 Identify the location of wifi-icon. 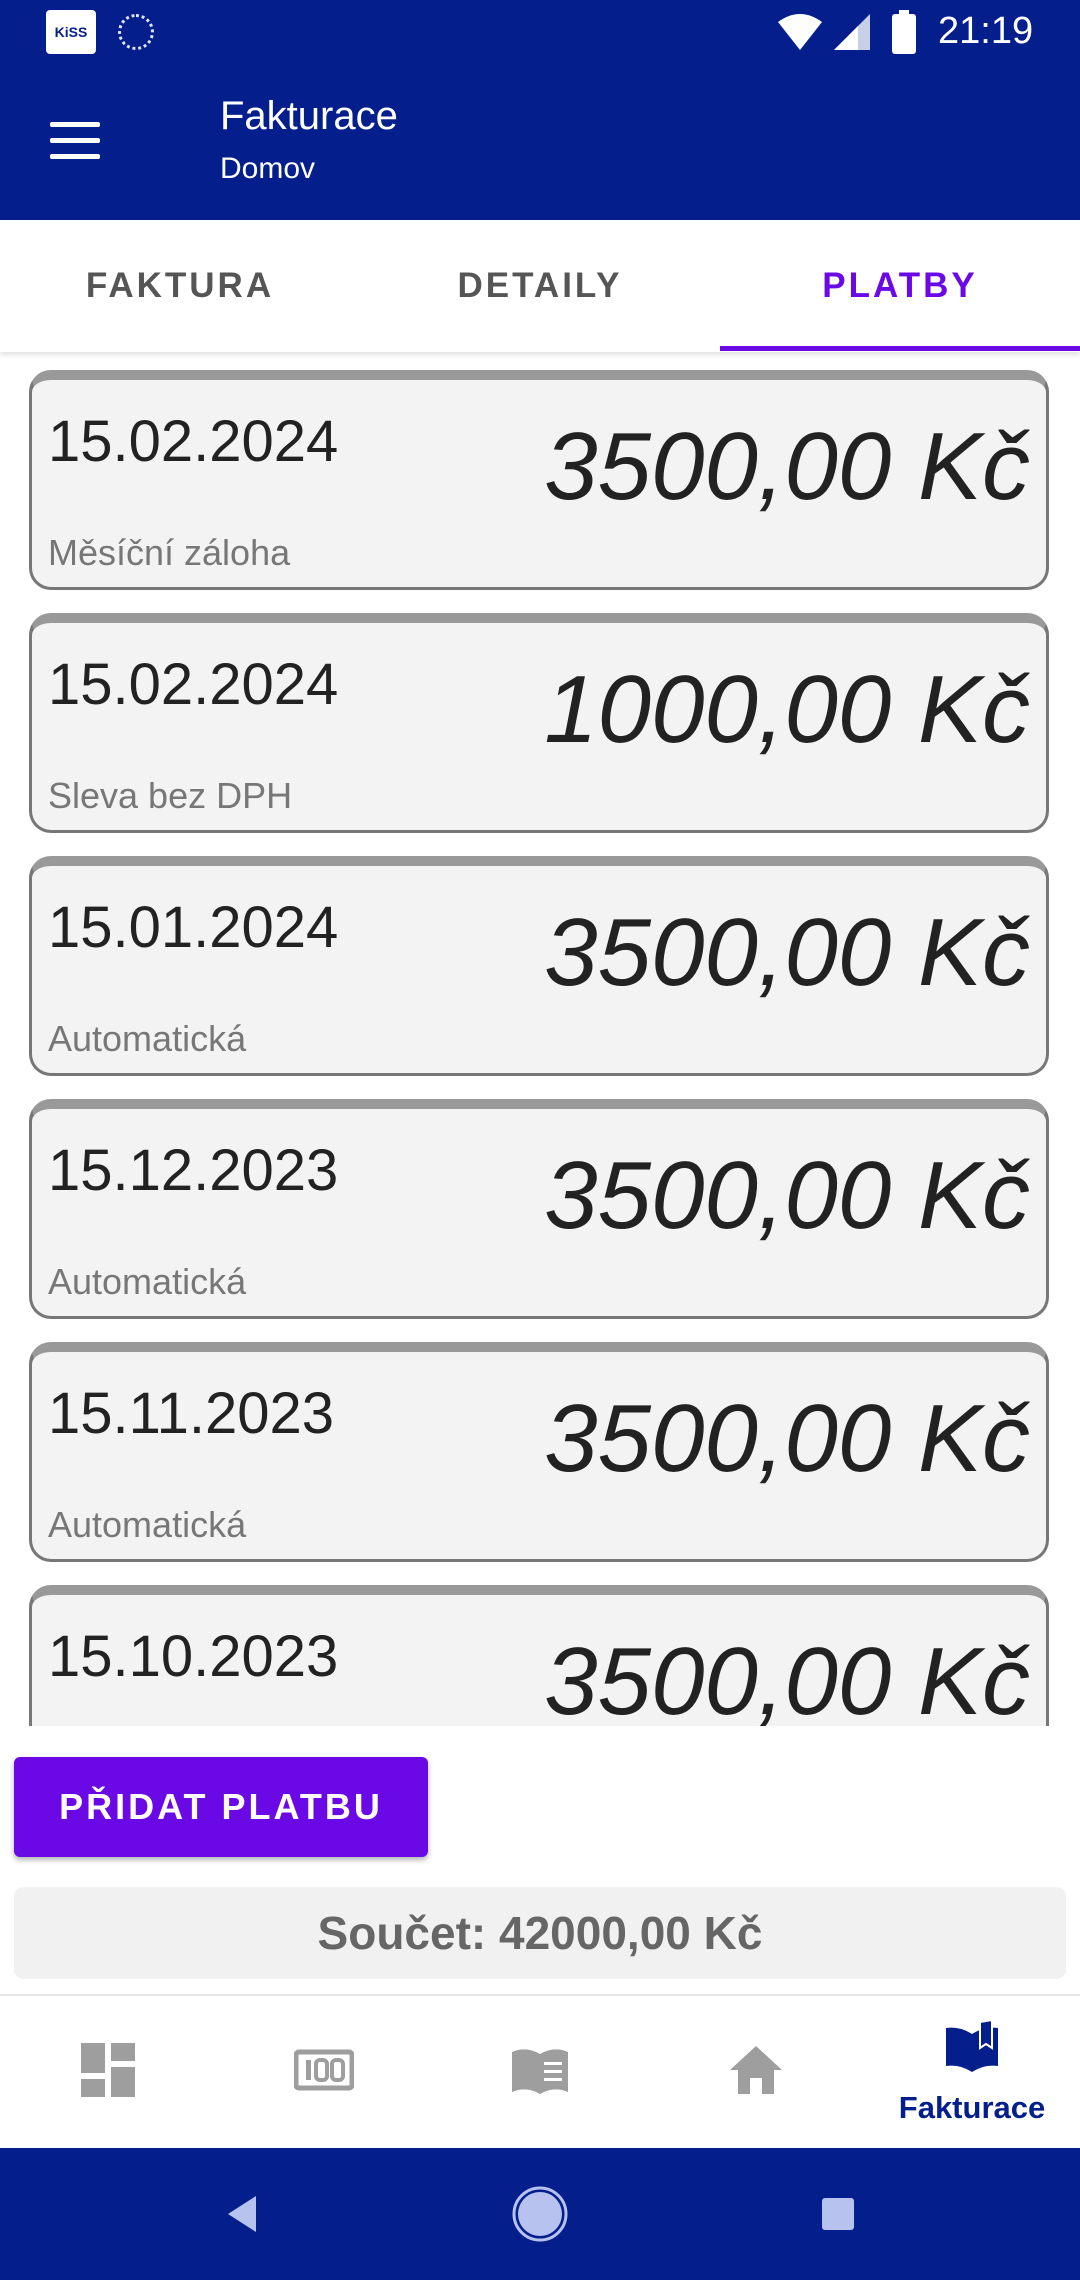
(800, 32).